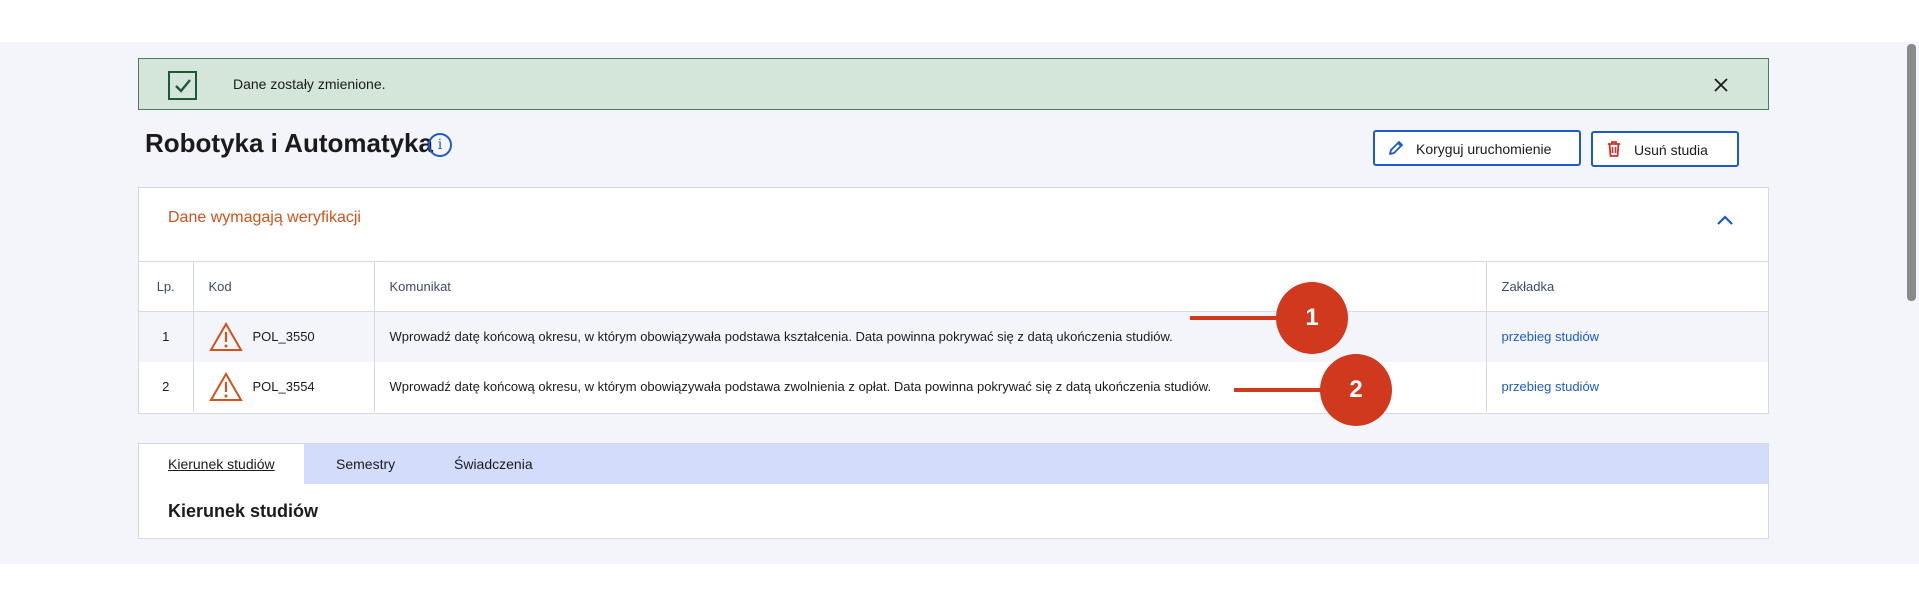 This screenshot has width=1919, height=613. What do you see at coordinates (440, 145) in the screenshot?
I see `info-icon: i` at bounding box center [440, 145].